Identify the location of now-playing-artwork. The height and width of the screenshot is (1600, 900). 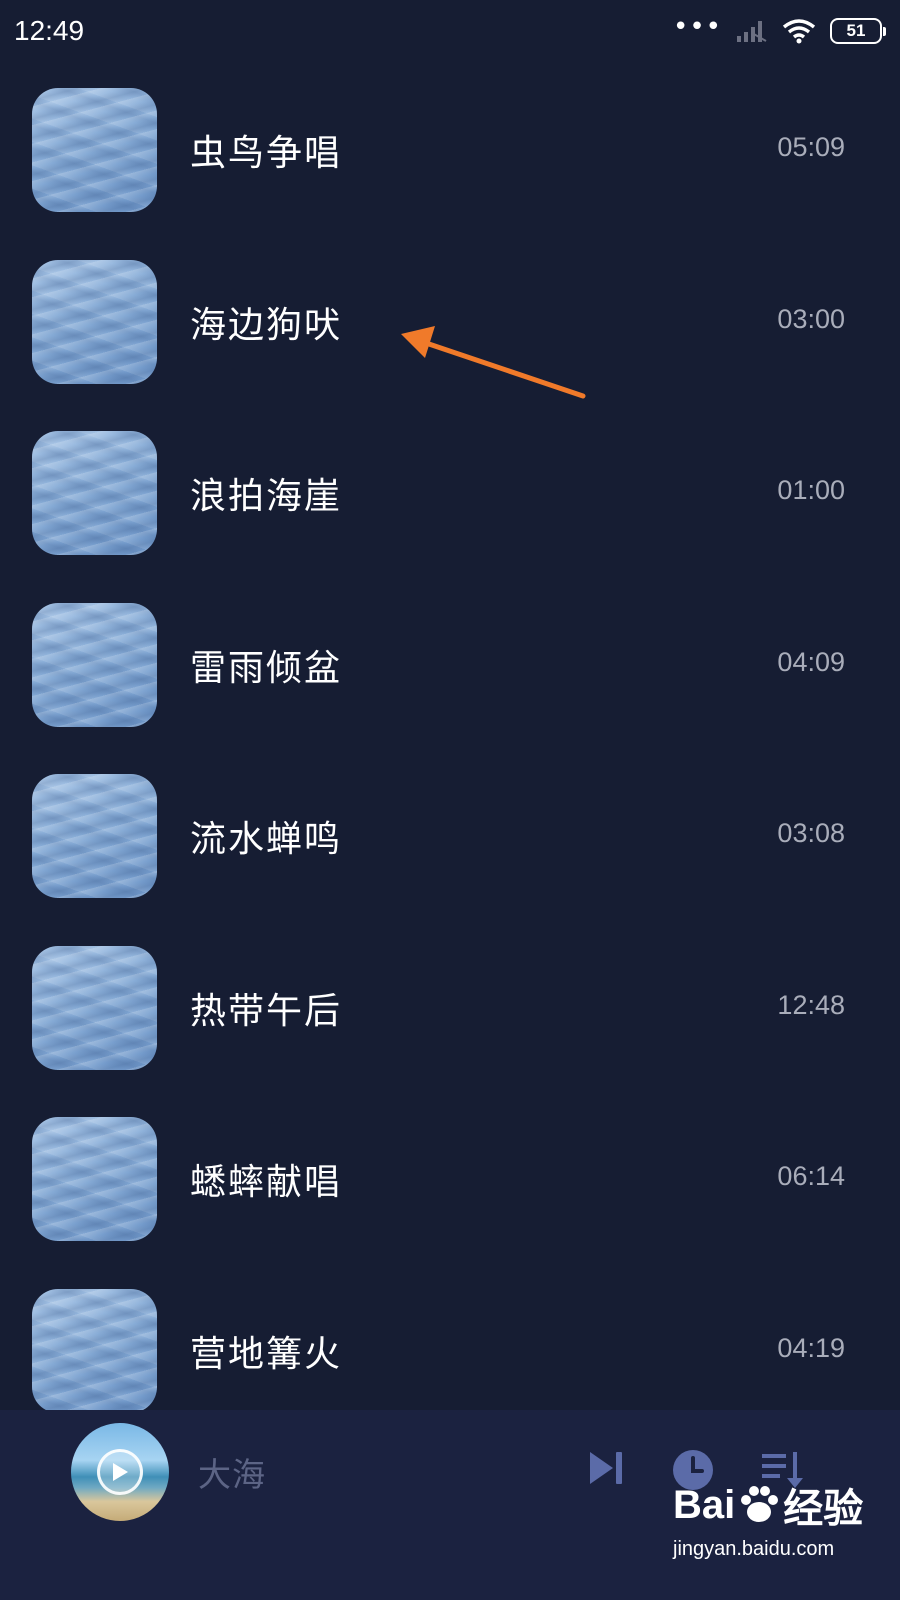
(120, 1472).